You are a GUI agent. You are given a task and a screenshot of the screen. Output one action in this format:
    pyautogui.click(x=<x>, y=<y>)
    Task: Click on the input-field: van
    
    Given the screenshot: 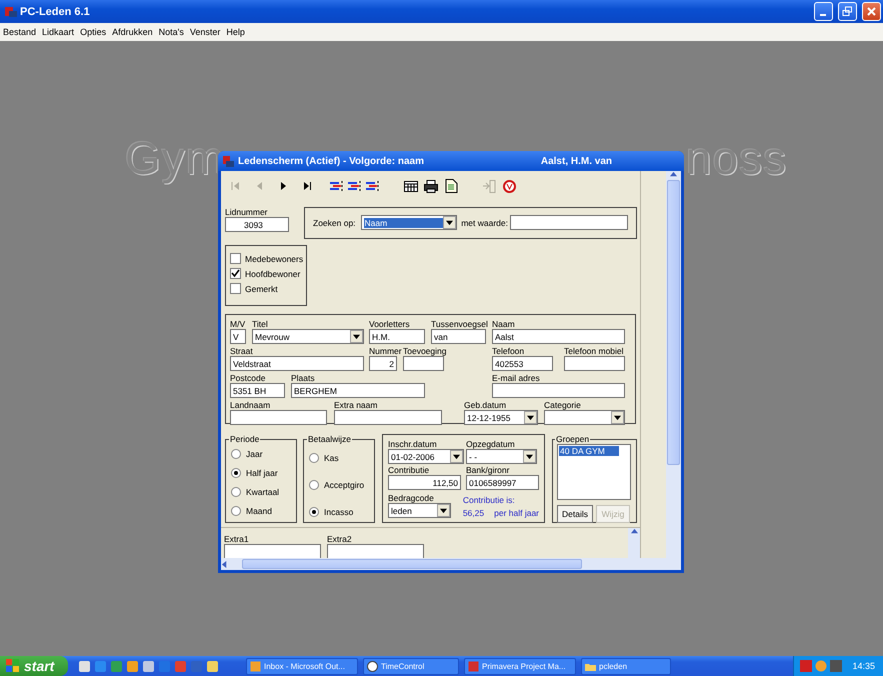 What is the action you would take?
    pyautogui.click(x=458, y=336)
    